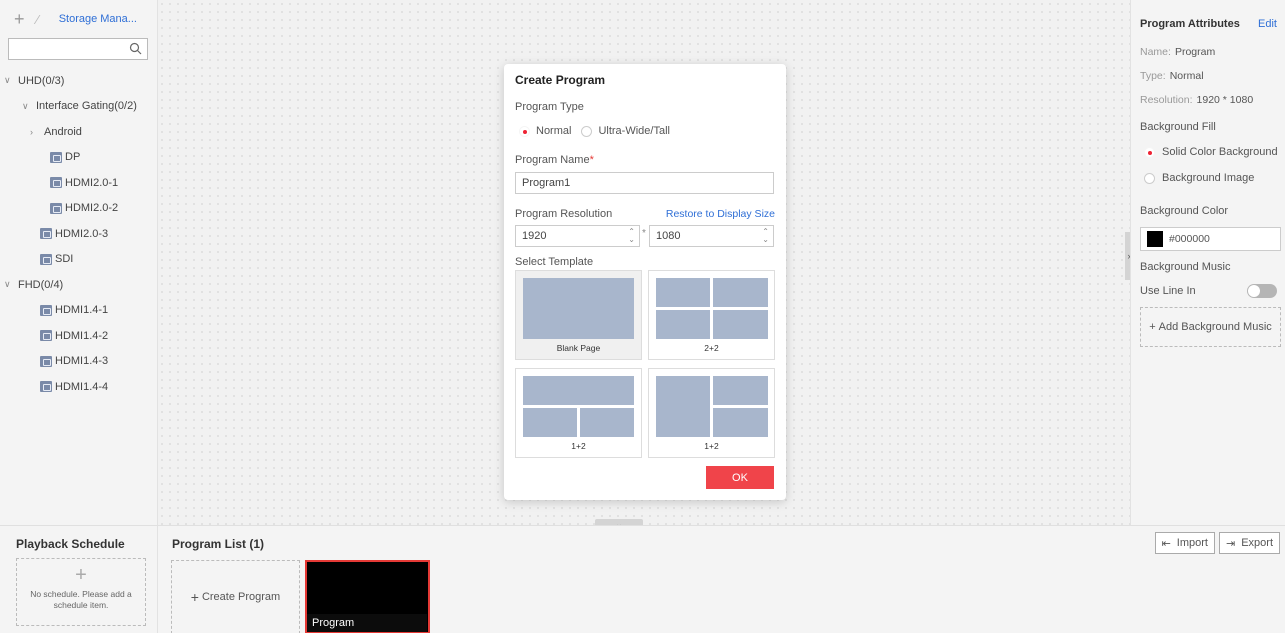 Image resolution: width=1285 pixels, height=633 pixels. Describe the element at coordinates (711, 446) in the screenshot. I see `template-name: 1+2` at that location.